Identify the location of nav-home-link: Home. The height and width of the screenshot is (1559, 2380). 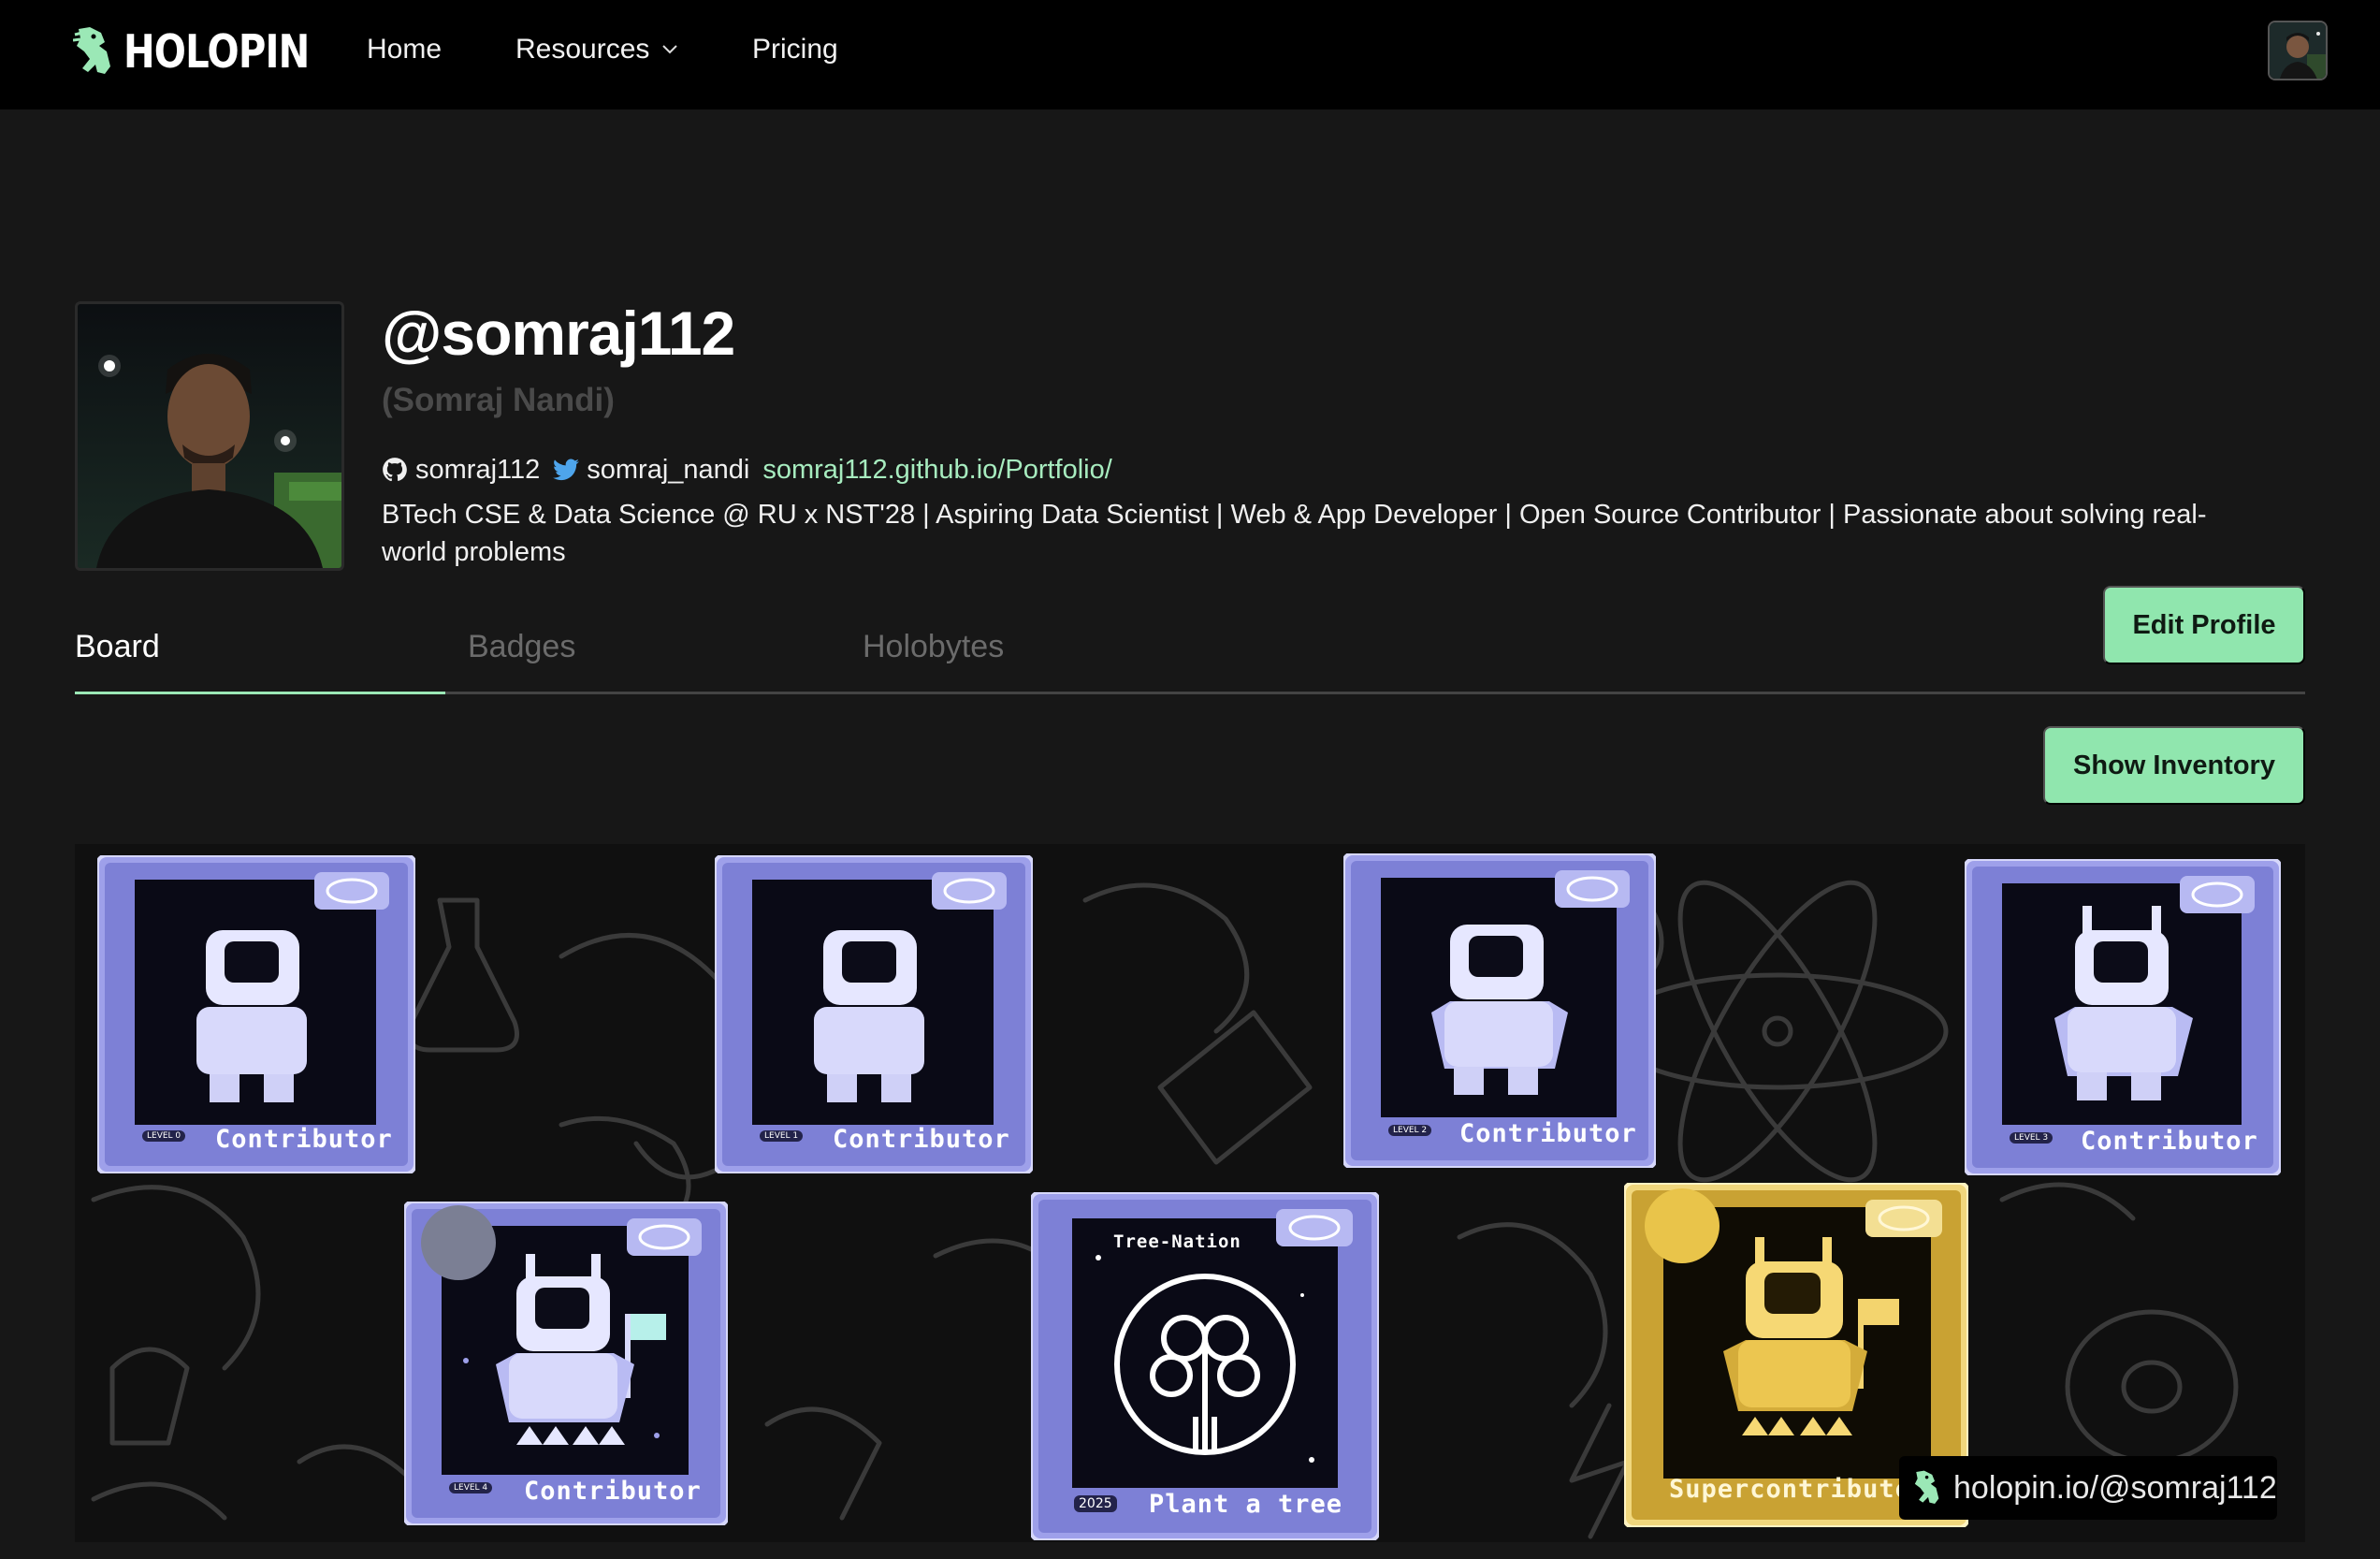
(404, 50).